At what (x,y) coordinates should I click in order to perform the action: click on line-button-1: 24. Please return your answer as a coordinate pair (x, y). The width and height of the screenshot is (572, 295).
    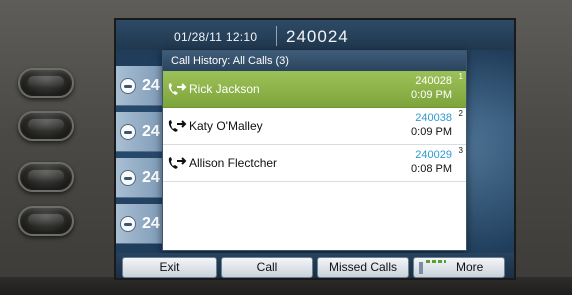
    Looking at the image, I should click on (140, 86).